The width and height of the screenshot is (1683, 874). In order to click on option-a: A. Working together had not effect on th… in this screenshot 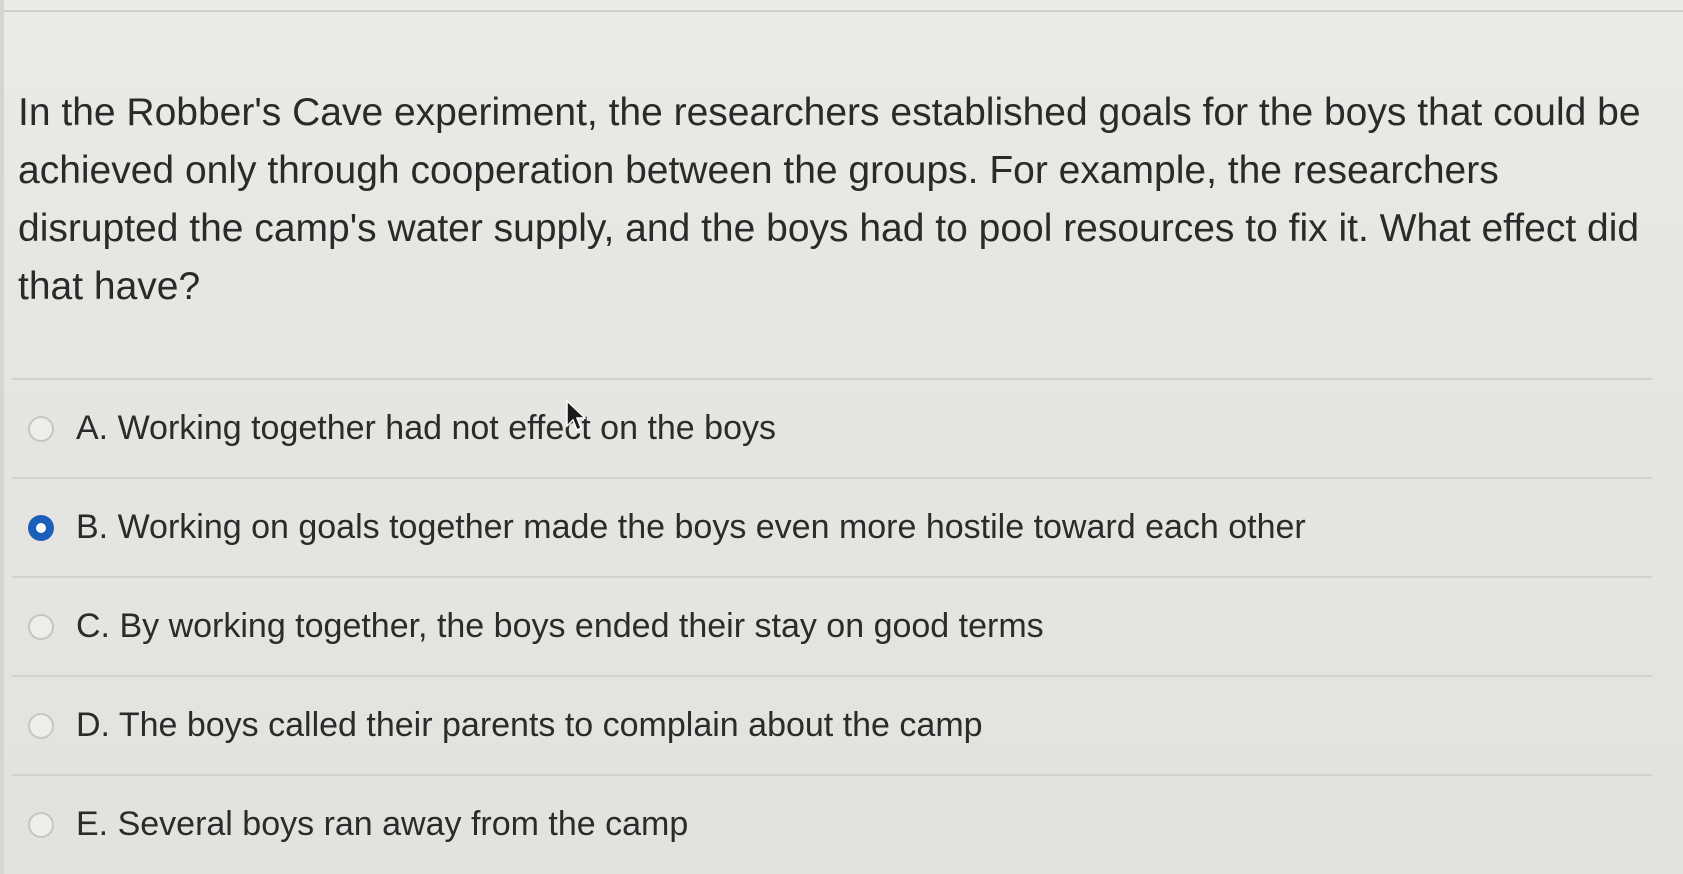, I will do `click(832, 427)`.